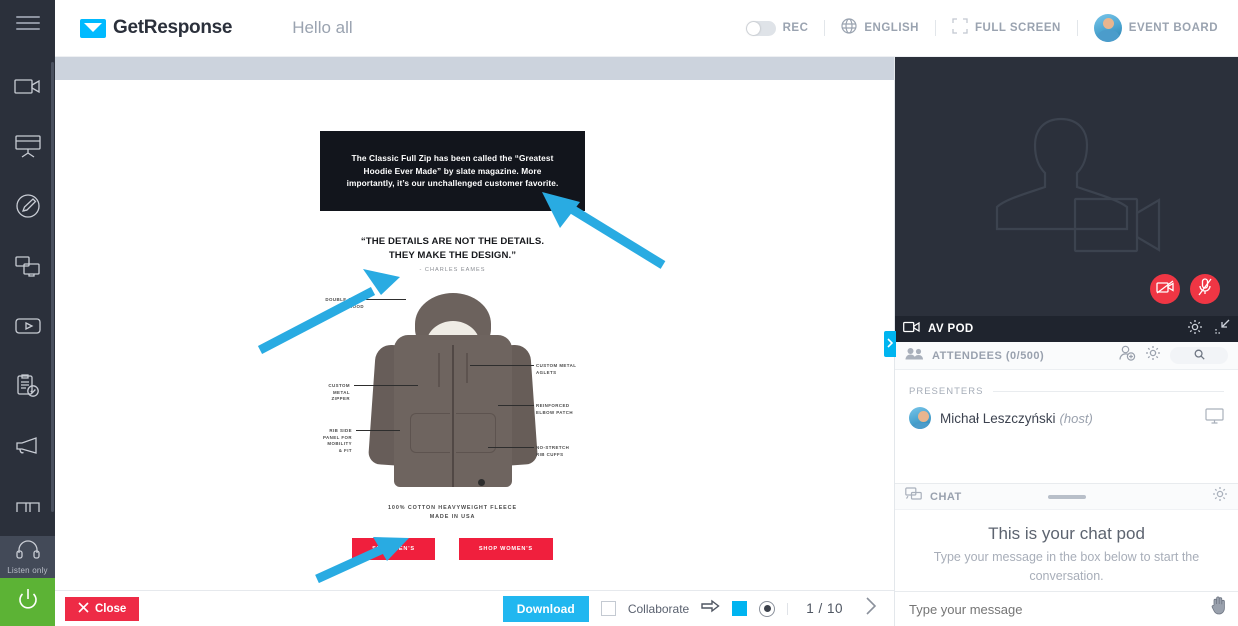  What do you see at coordinates (27, 326) in the screenshot?
I see `rail-item-youtube` at bounding box center [27, 326].